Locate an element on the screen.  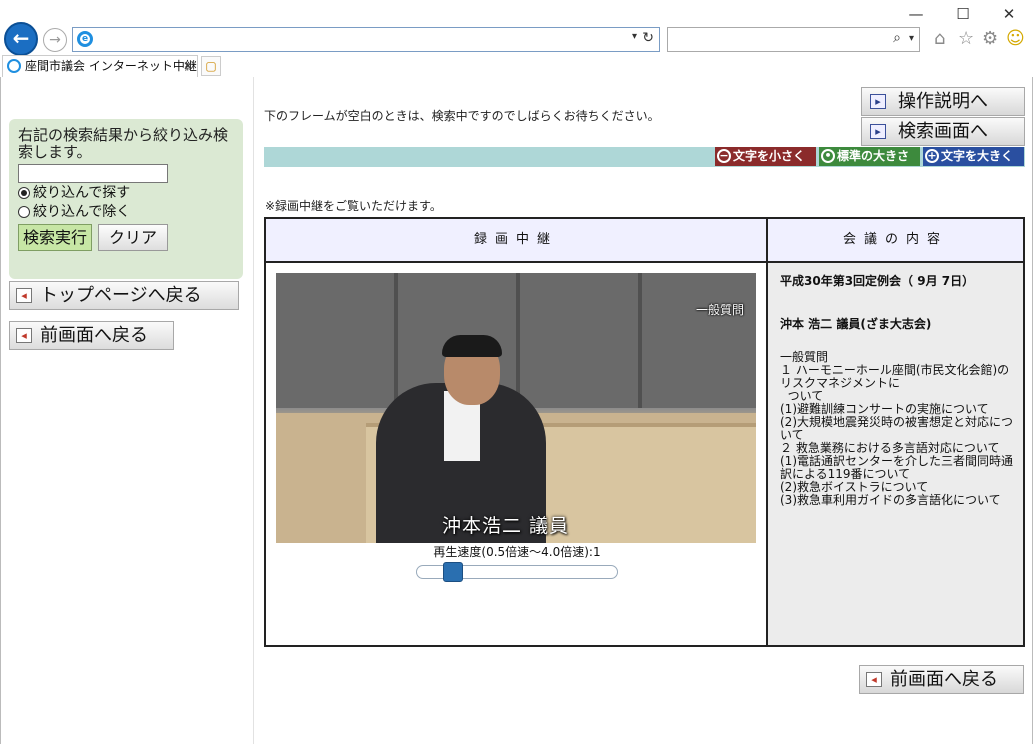
home-icon: ⌂ is located at coordinates (939, 39).